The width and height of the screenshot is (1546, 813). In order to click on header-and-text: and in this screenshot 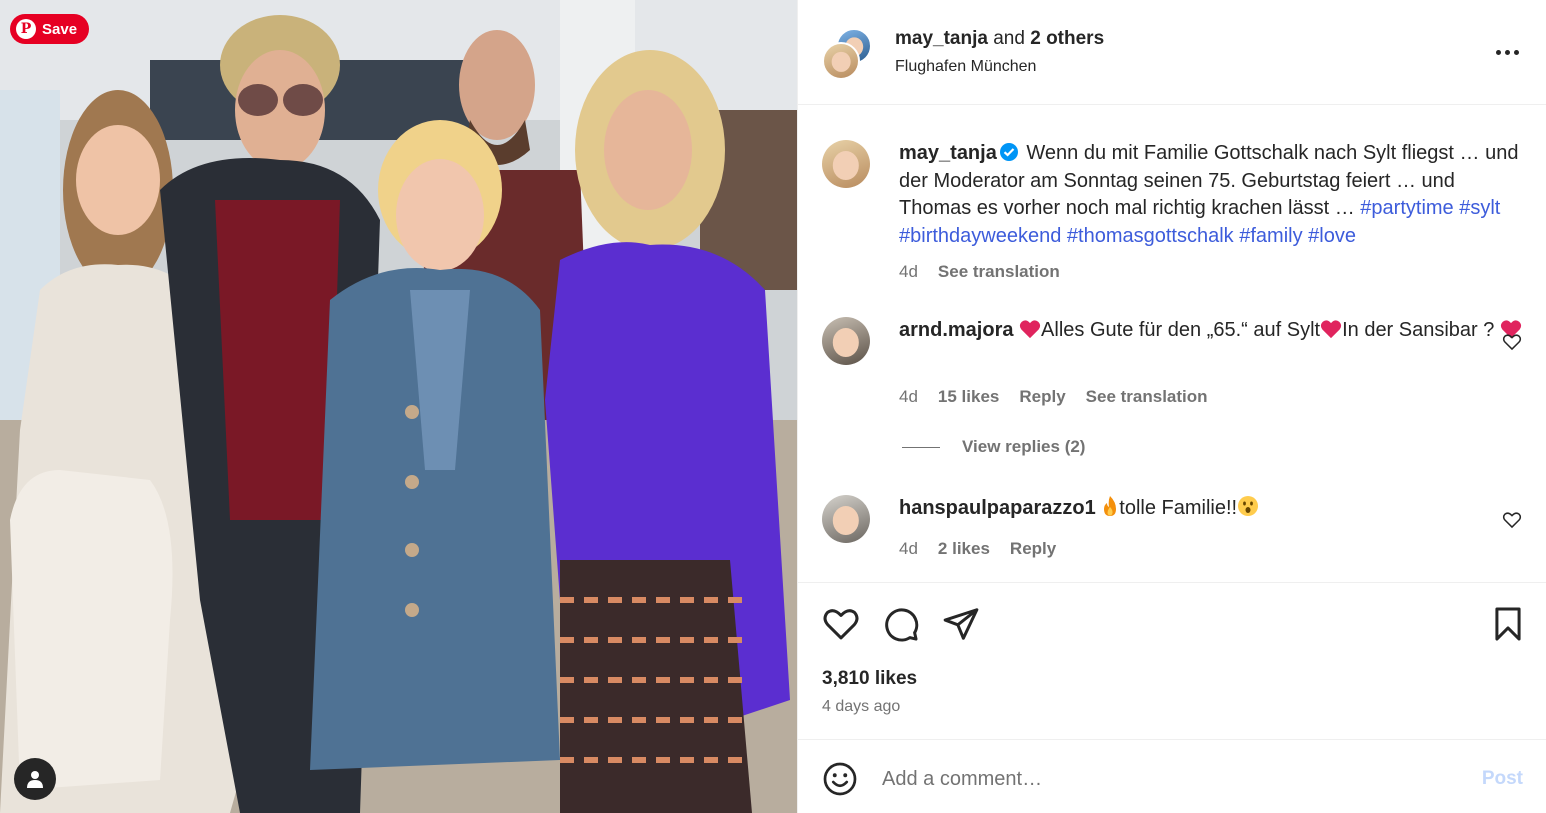, I will do `click(1009, 38)`.